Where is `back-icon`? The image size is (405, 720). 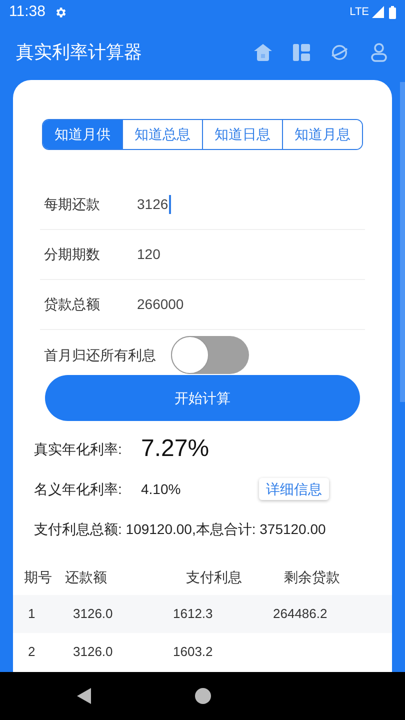 back-icon is located at coordinates (84, 696).